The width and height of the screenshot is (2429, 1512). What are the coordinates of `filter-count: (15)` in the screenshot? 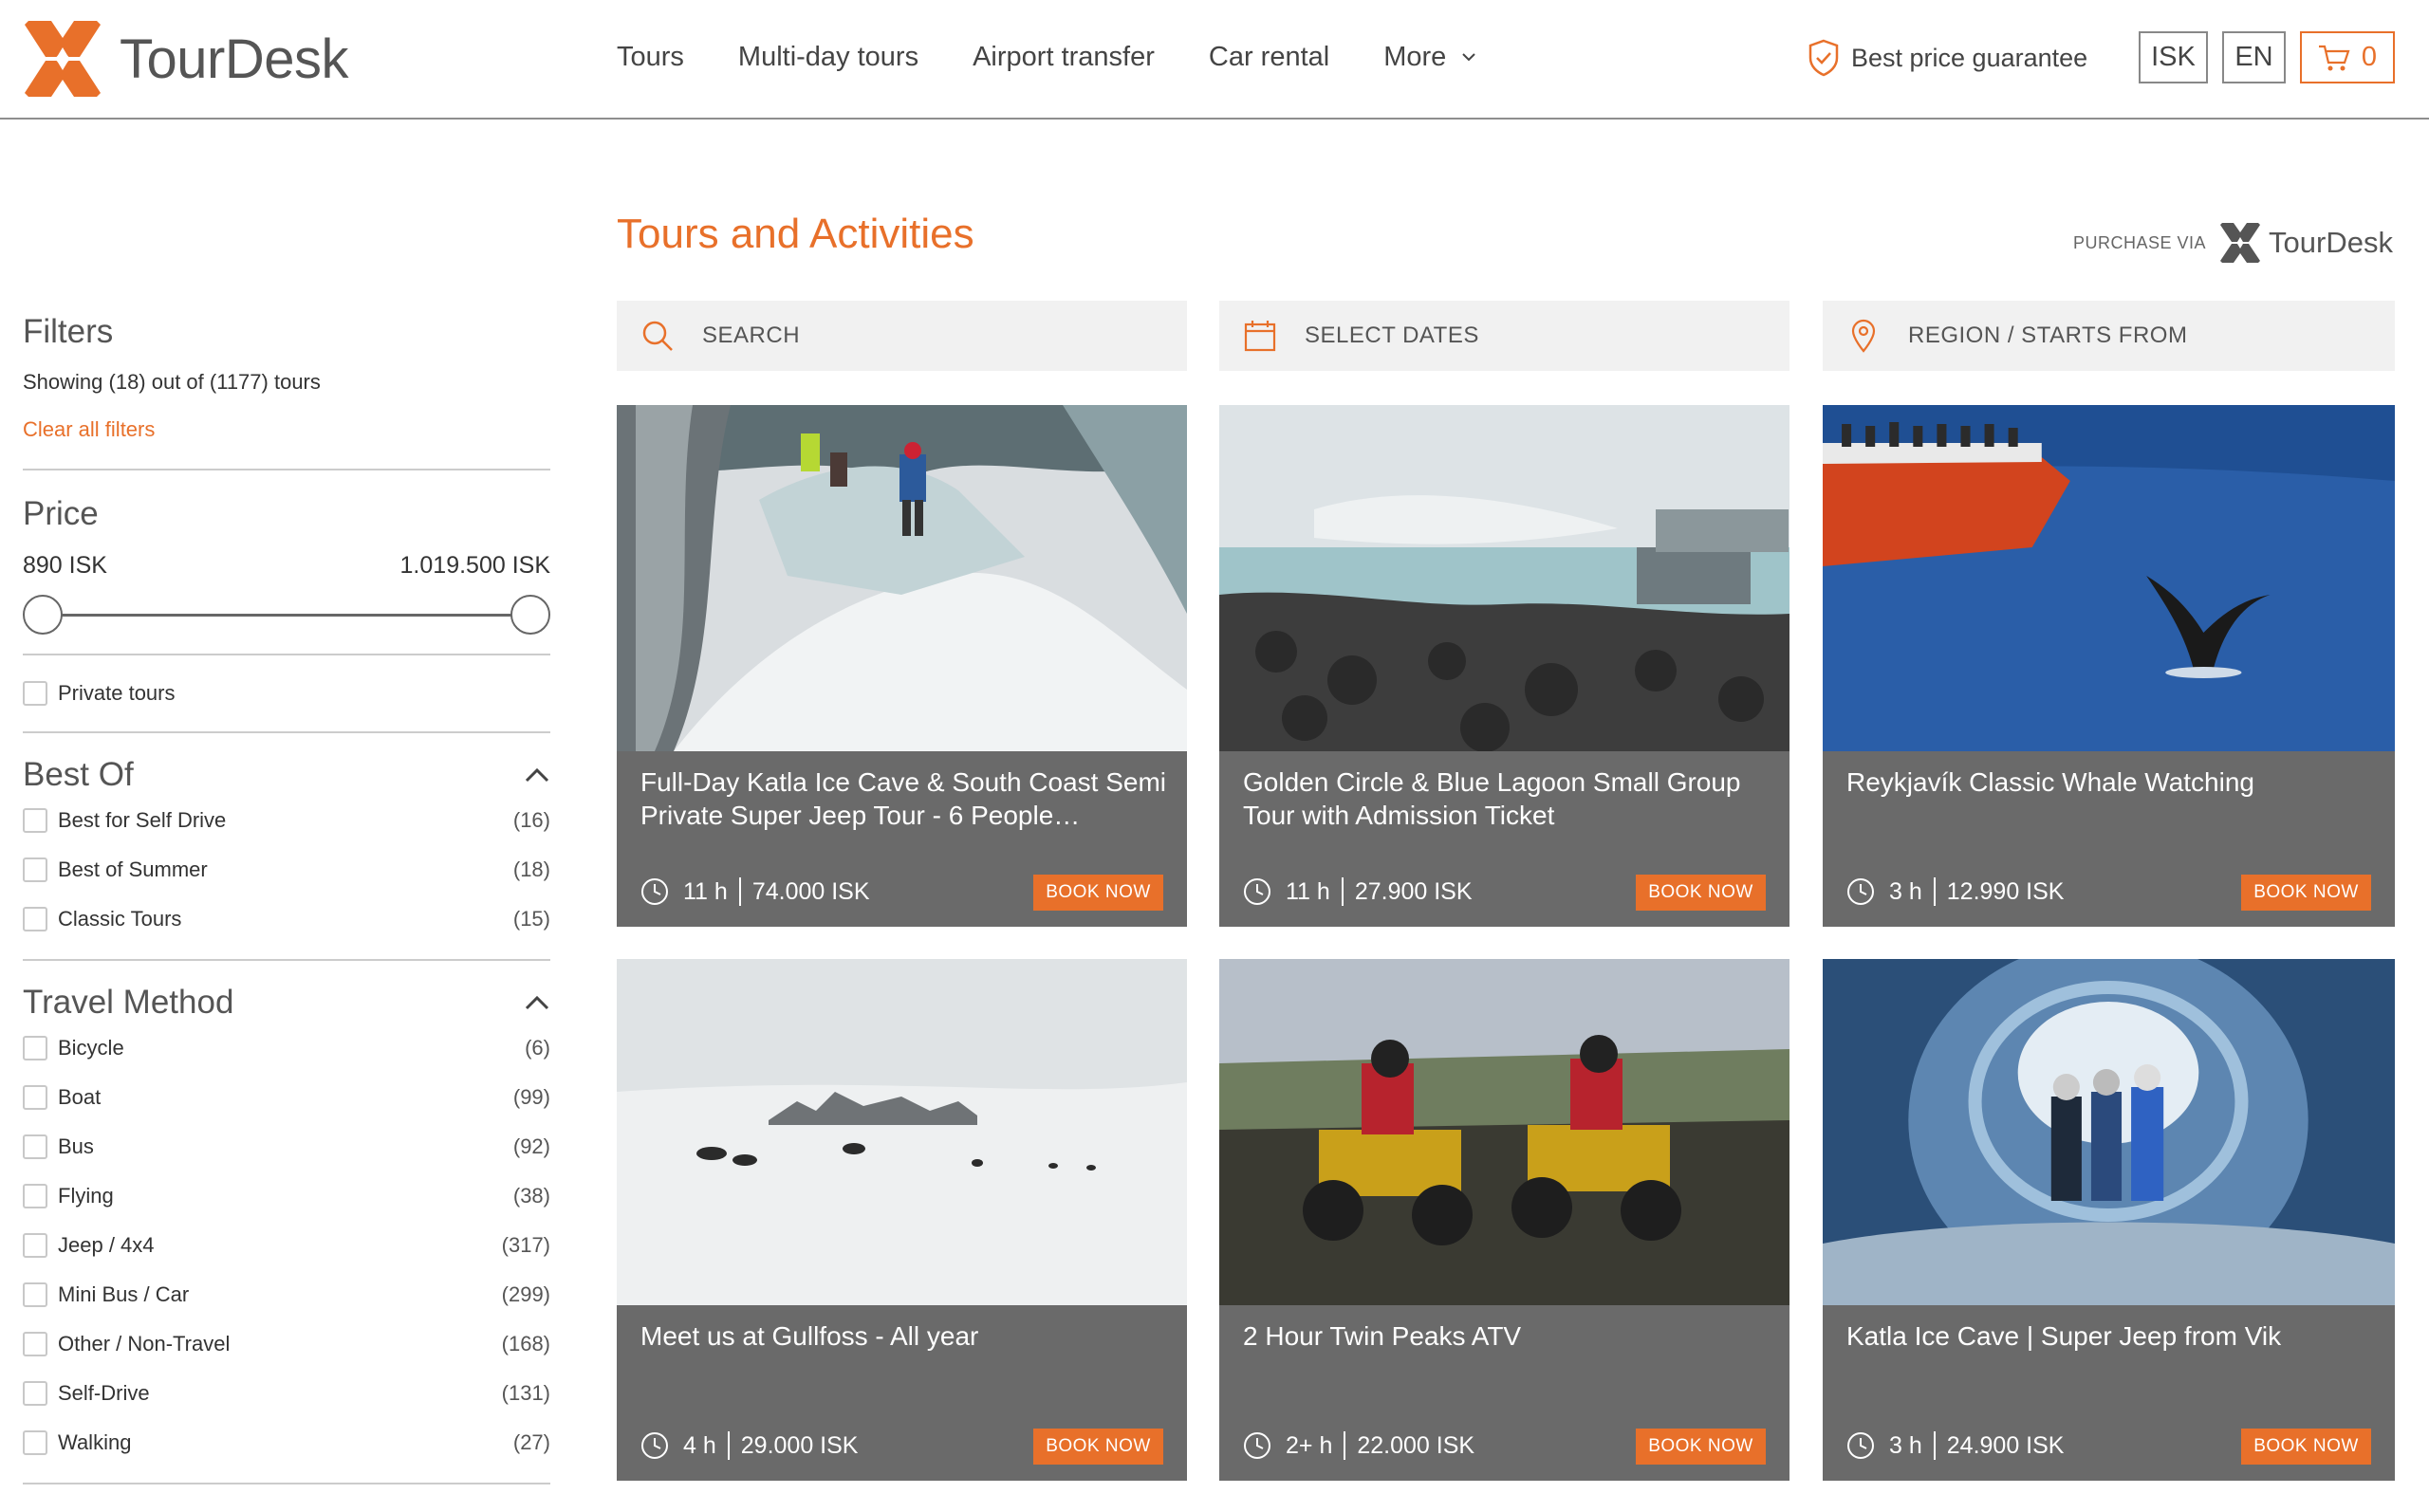 It's located at (531, 919).